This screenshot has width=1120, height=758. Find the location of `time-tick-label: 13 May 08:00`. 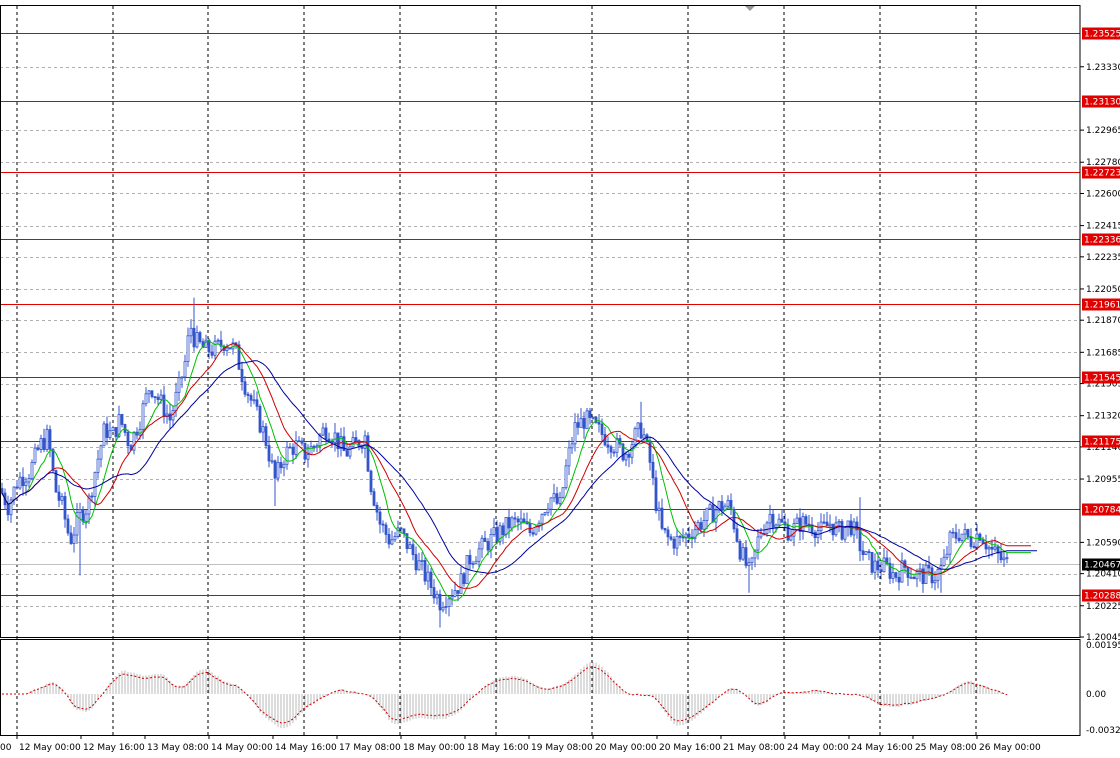

time-tick-label: 13 May 08:00 is located at coordinates (178, 748).